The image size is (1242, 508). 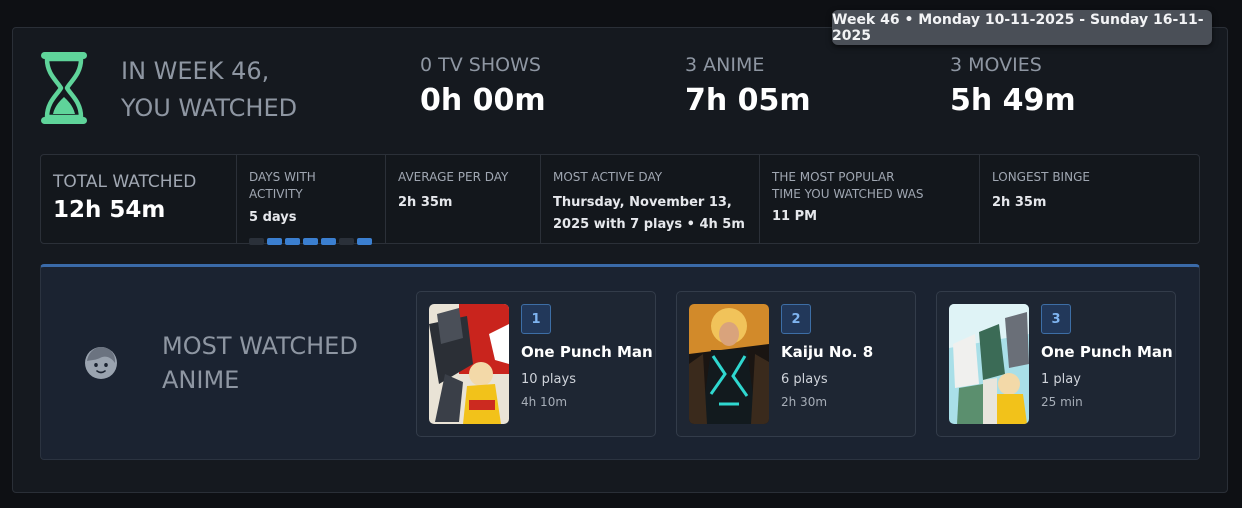 What do you see at coordinates (869, 186) in the screenshot?
I see `metric-popular-time-label: THE MOST POPULAR TIME YOU WATCHED WAS` at bounding box center [869, 186].